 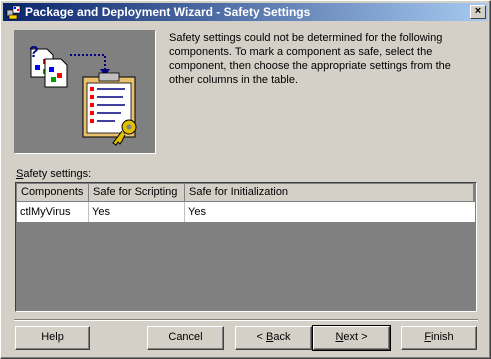 What do you see at coordinates (52, 338) in the screenshot?
I see `help-button: Help` at bounding box center [52, 338].